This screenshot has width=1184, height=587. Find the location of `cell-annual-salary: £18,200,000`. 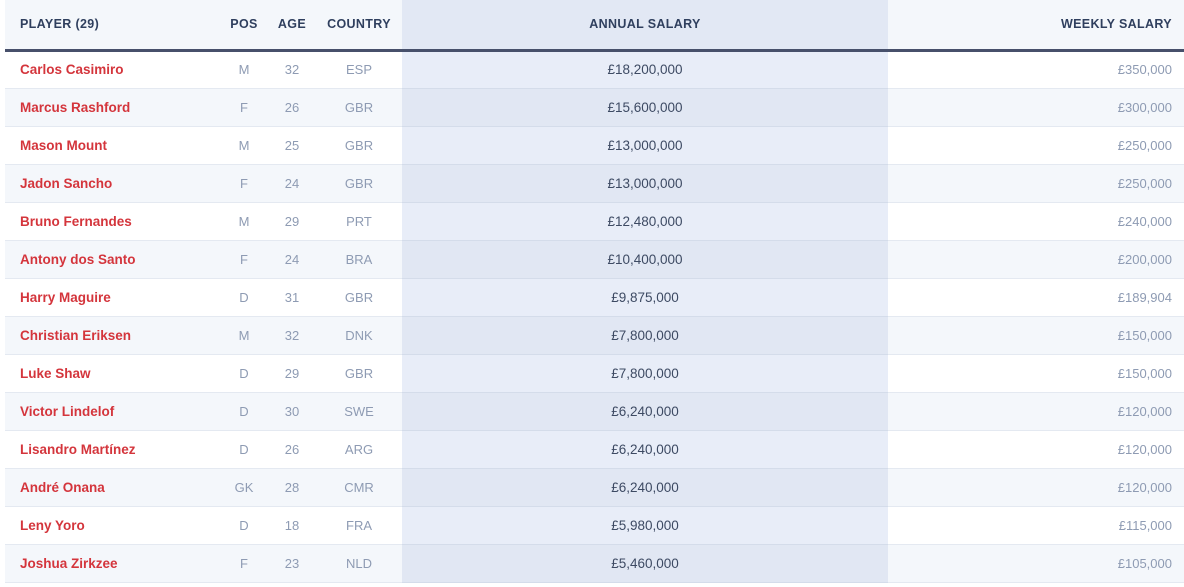

cell-annual-salary: £18,200,000 is located at coordinates (645, 69).